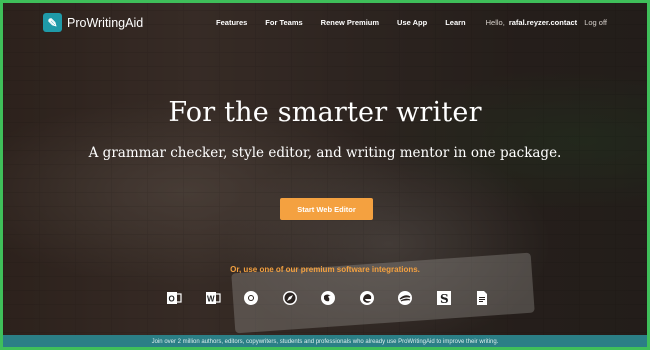 Image resolution: width=650 pixels, height=350 pixels. I want to click on chrome-icon, so click(251, 298).